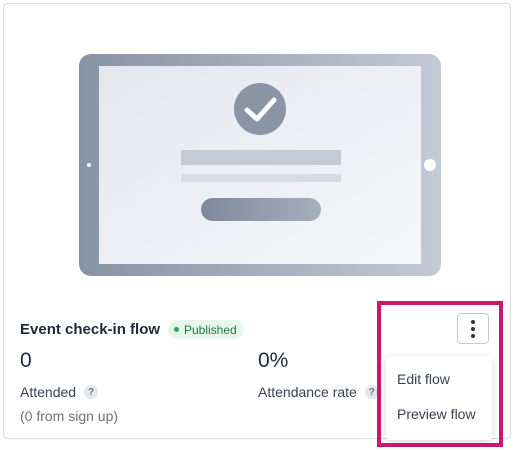 Image resolution: width=517 pixels, height=450 pixels. What do you see at coordinates (473, 321) in the screenshot?
I see `kebab-menu-icon` at bounding box center [473, 321].